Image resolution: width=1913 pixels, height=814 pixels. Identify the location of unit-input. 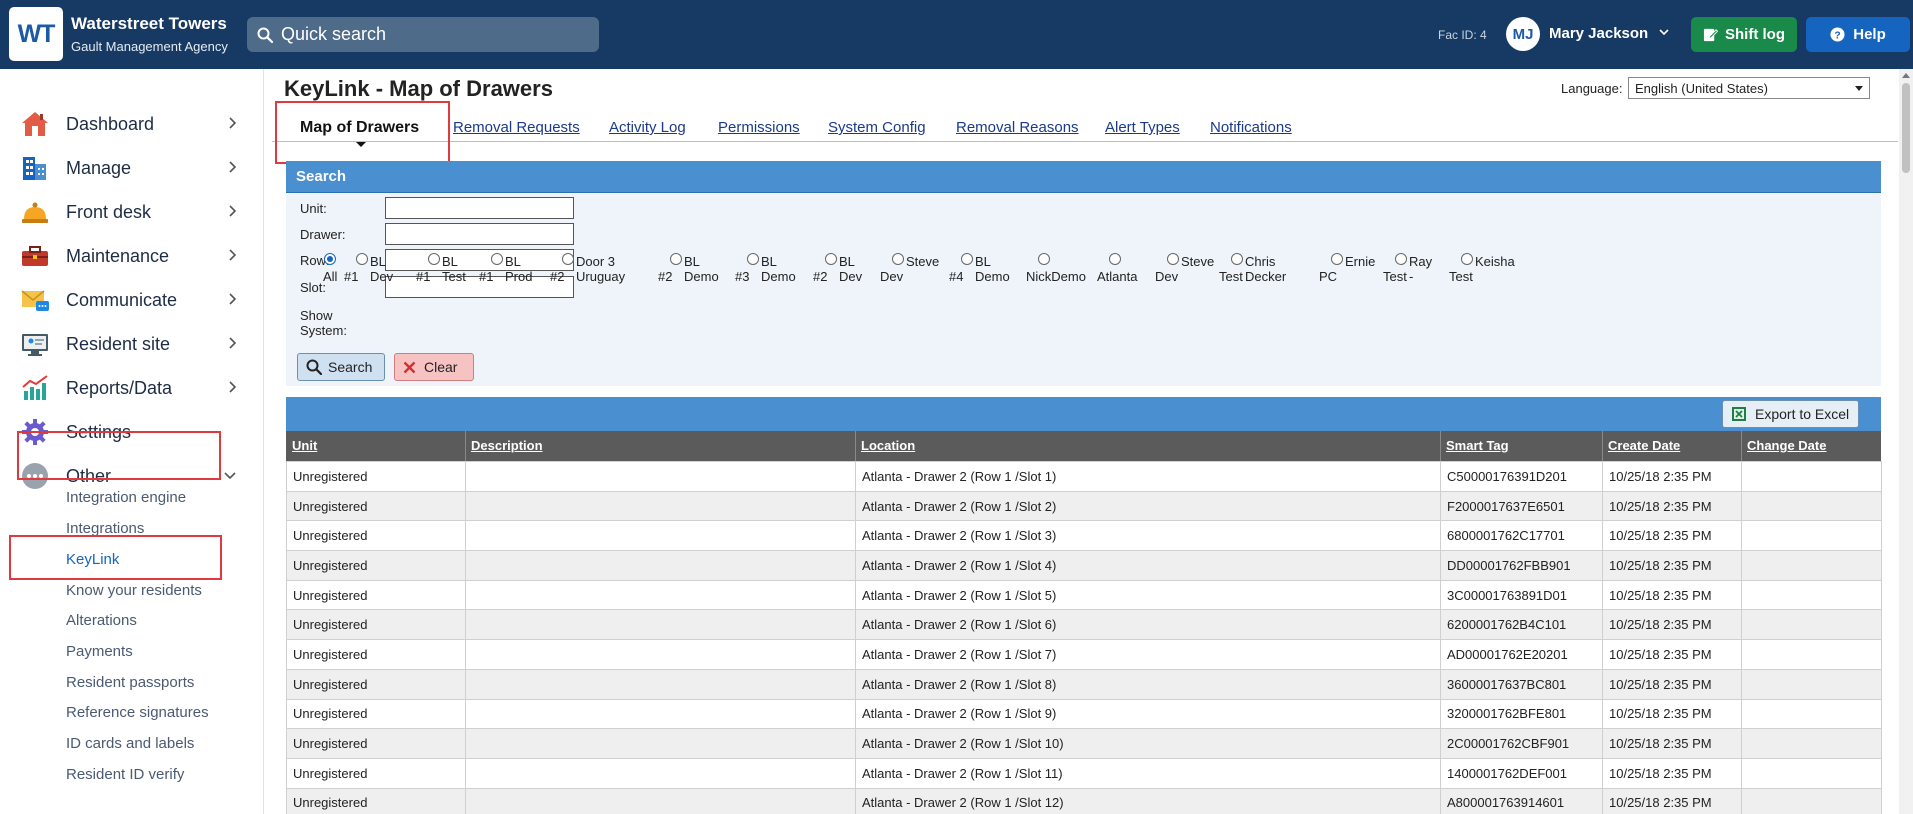
(479, 208).